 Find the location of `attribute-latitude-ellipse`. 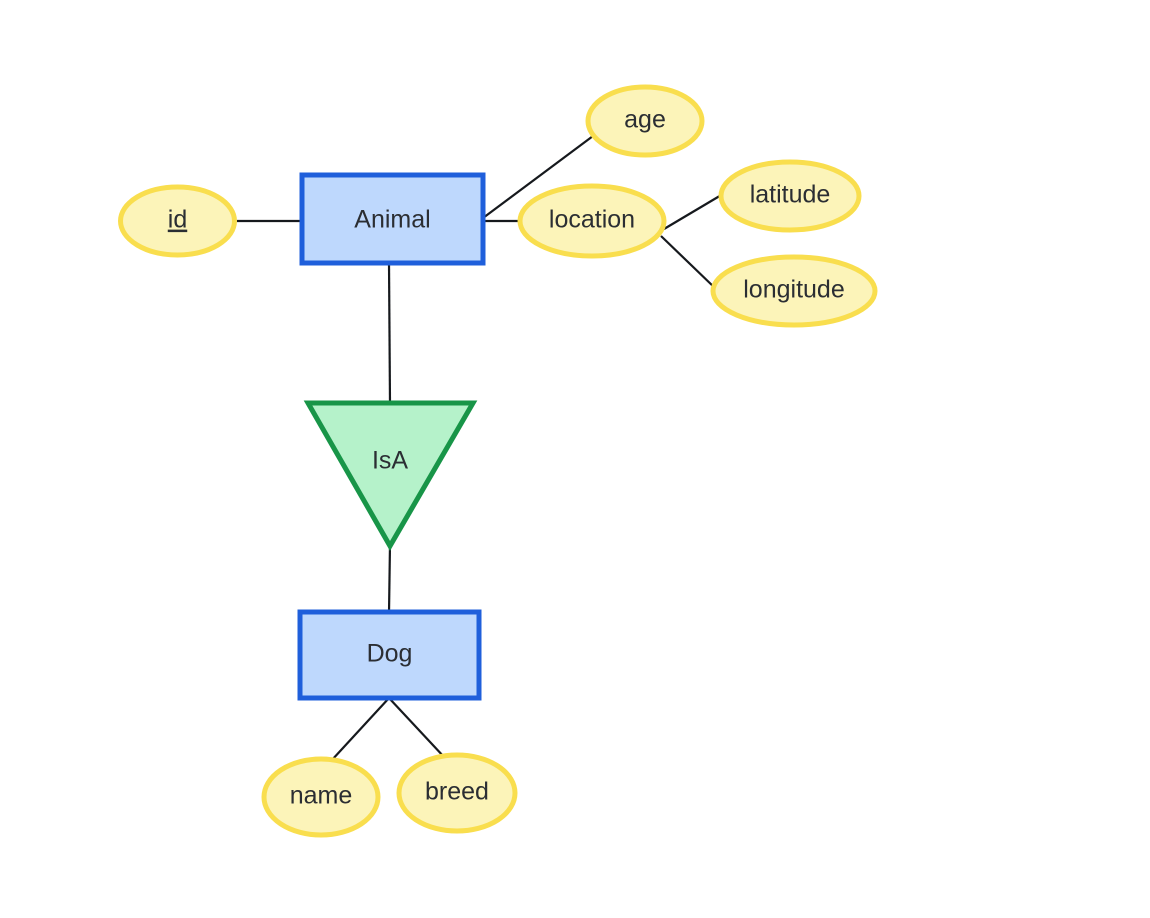

attribute-latitude-ellipse is located at coordinates (790, 196).